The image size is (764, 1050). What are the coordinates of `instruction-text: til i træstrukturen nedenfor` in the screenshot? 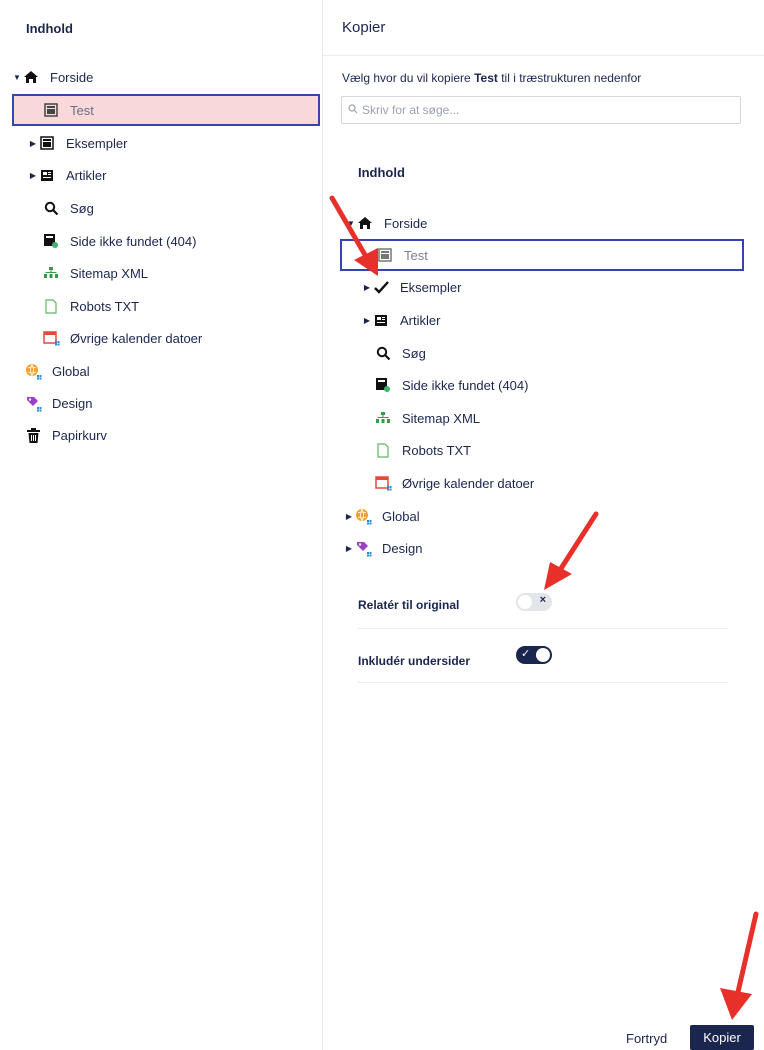 It's located at (569, 78).